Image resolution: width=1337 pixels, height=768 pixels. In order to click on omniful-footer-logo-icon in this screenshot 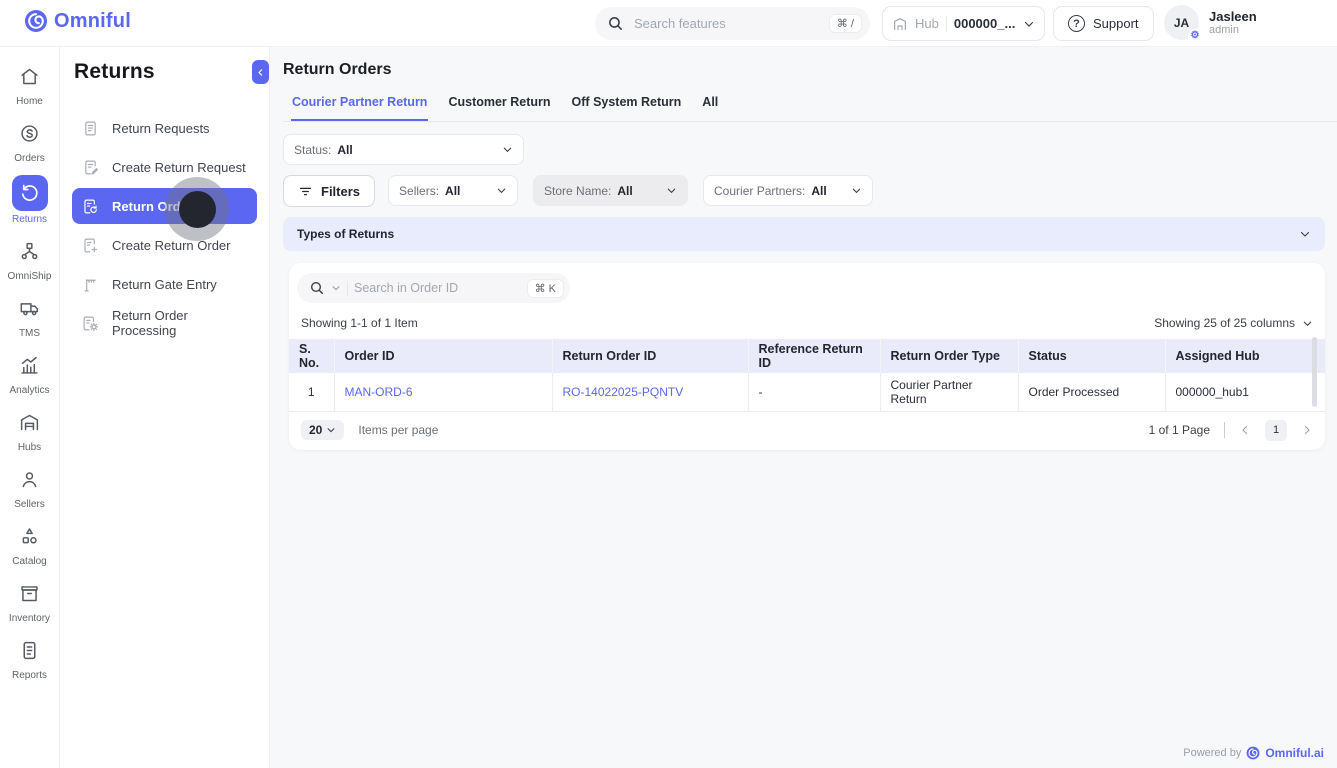, I will do `click(1253, 753)`.